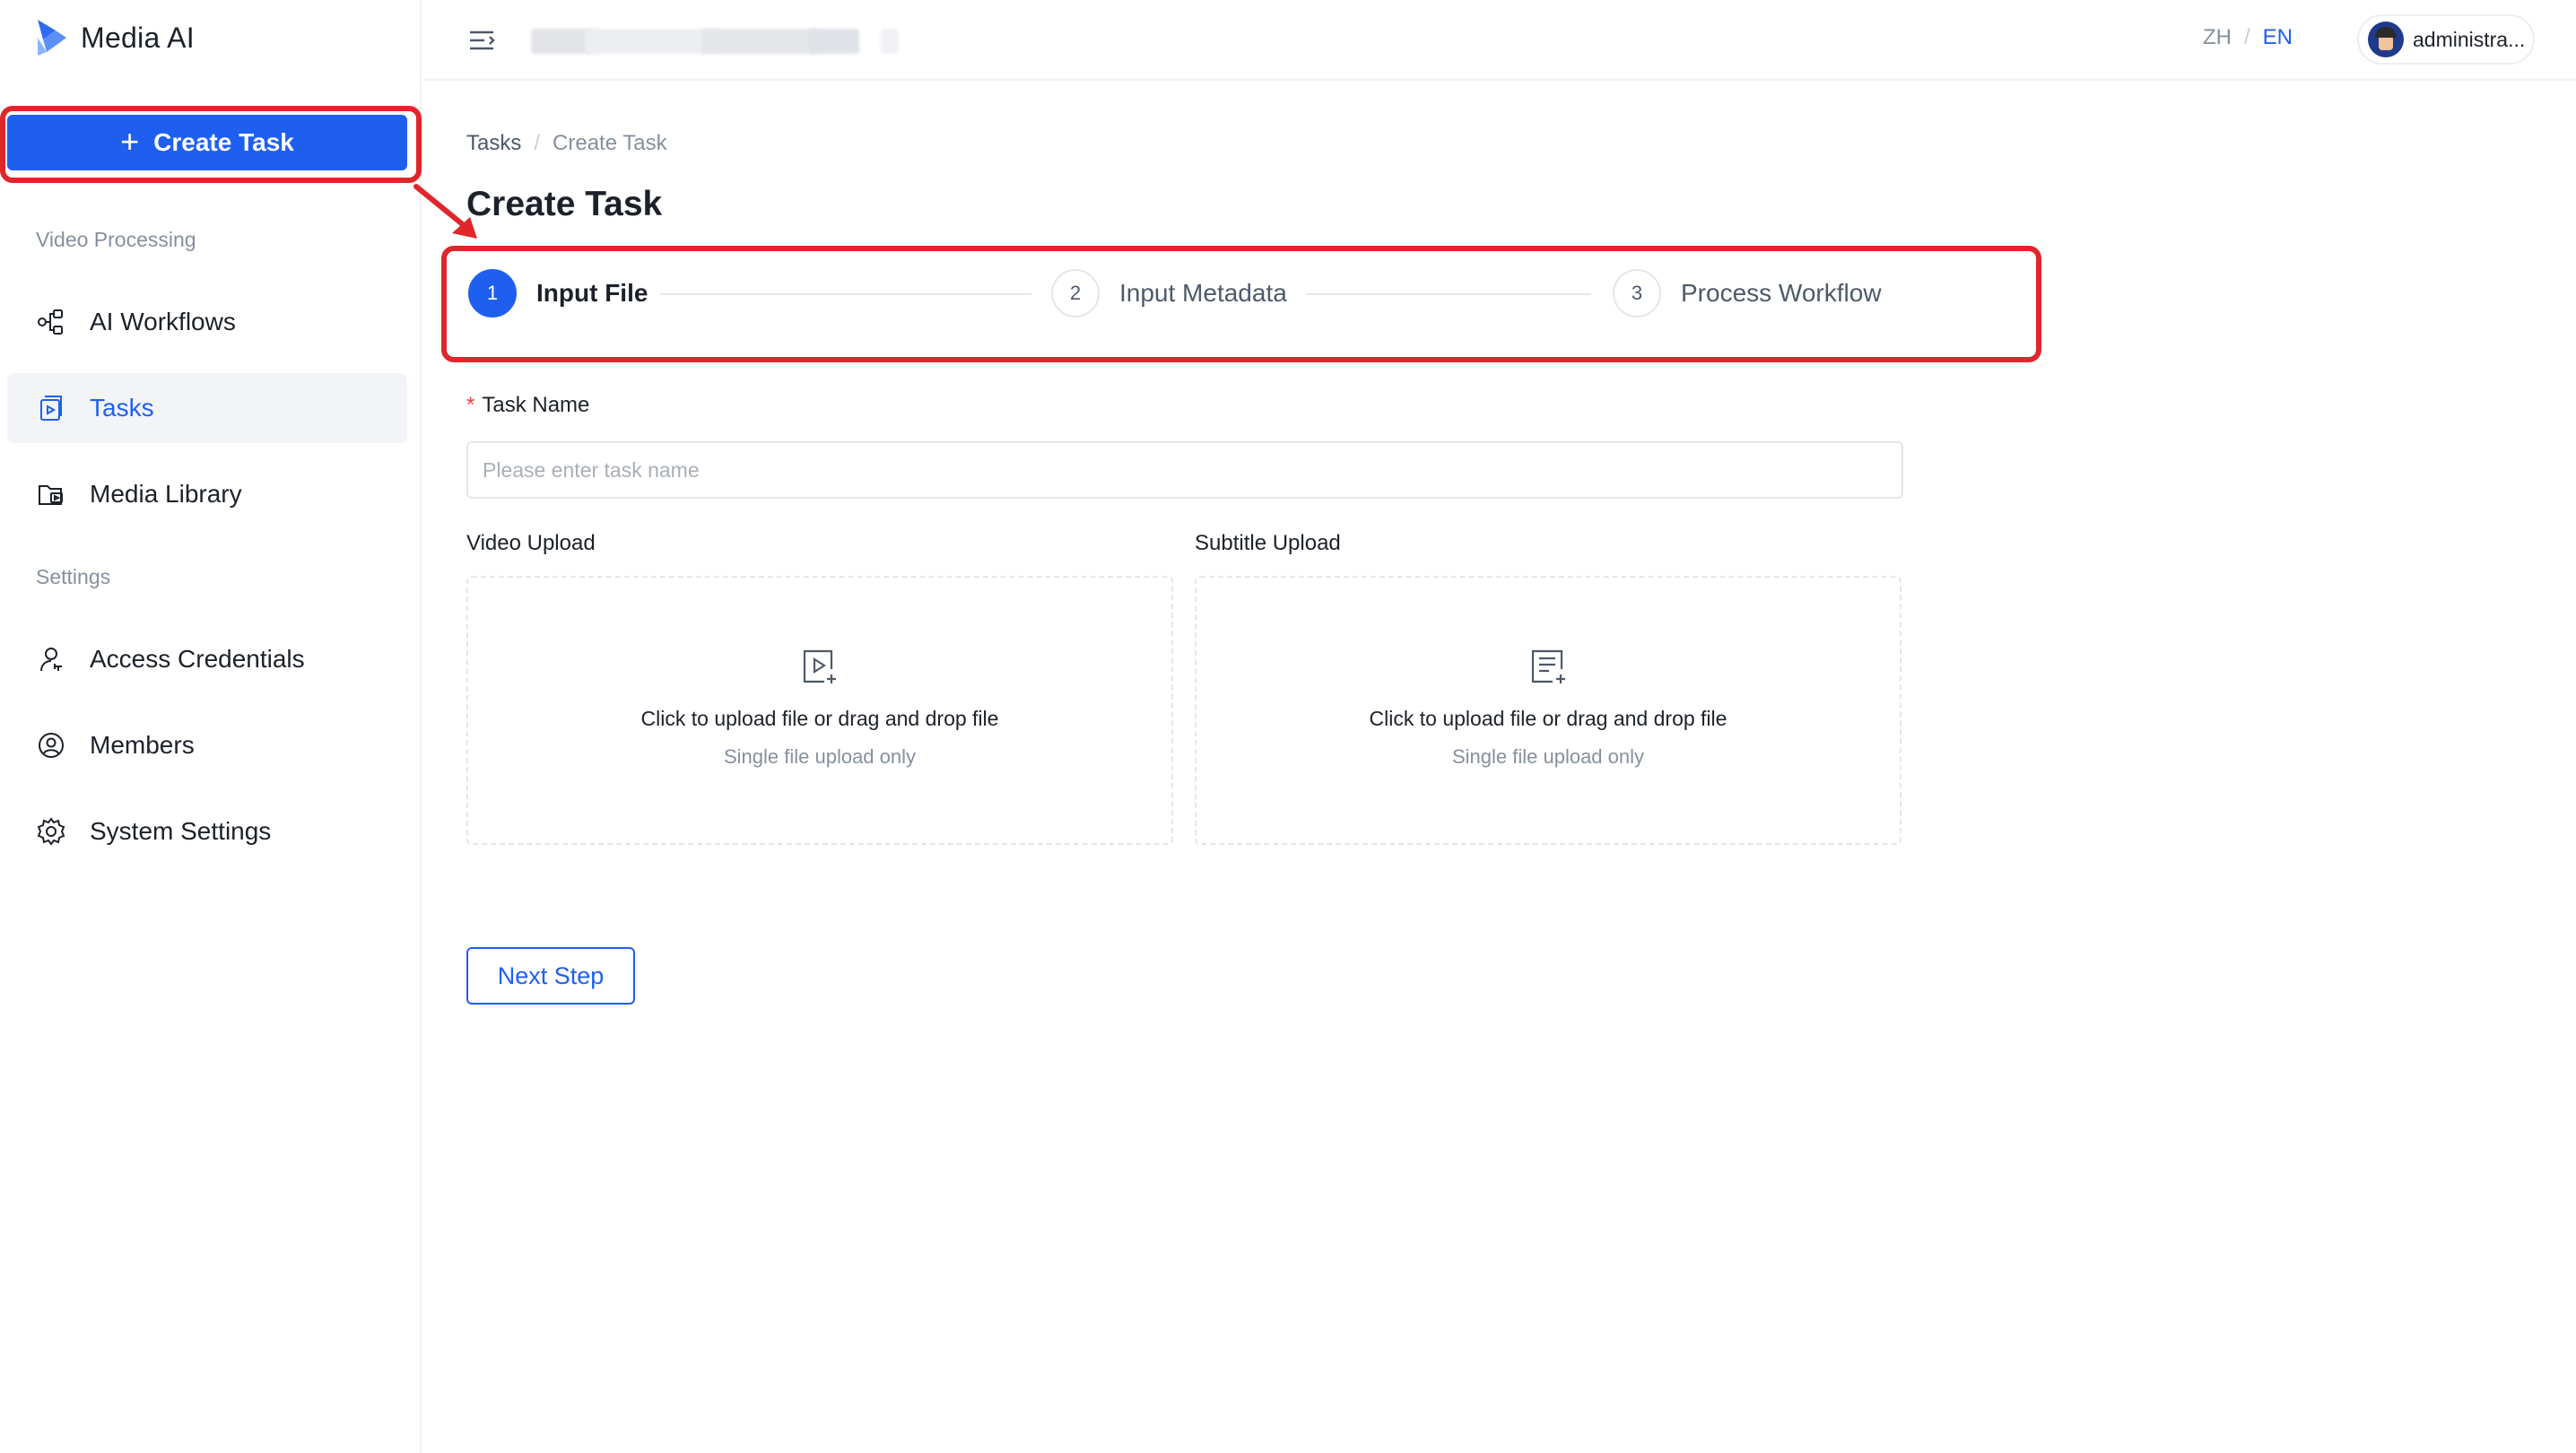 Image resolution: width=2576 pixels, height=1453 pixels. What do you see at coordinates (592, 293) in the screenshot?
I see `step-label: Input File` at bounding box center [592, 293].